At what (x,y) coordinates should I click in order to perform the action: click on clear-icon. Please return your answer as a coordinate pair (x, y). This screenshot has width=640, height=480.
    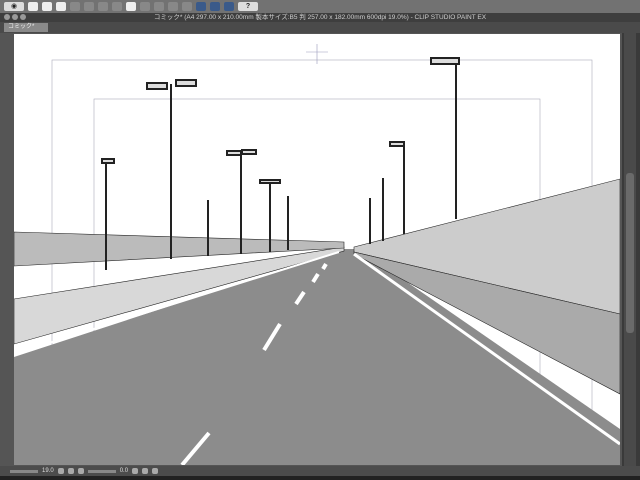
    Looking at the image, I should click on (159, 6).